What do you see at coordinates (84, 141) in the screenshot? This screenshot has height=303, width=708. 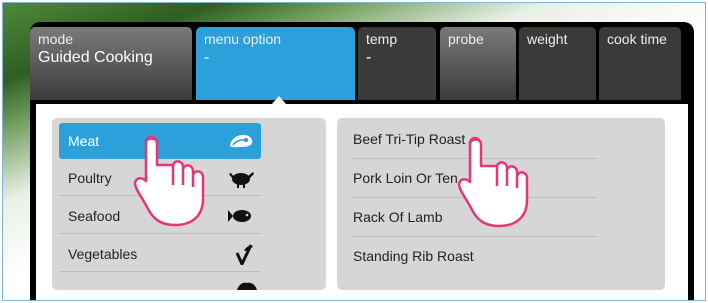 I see `category-label: Meat` at bounding box center [84, 141].